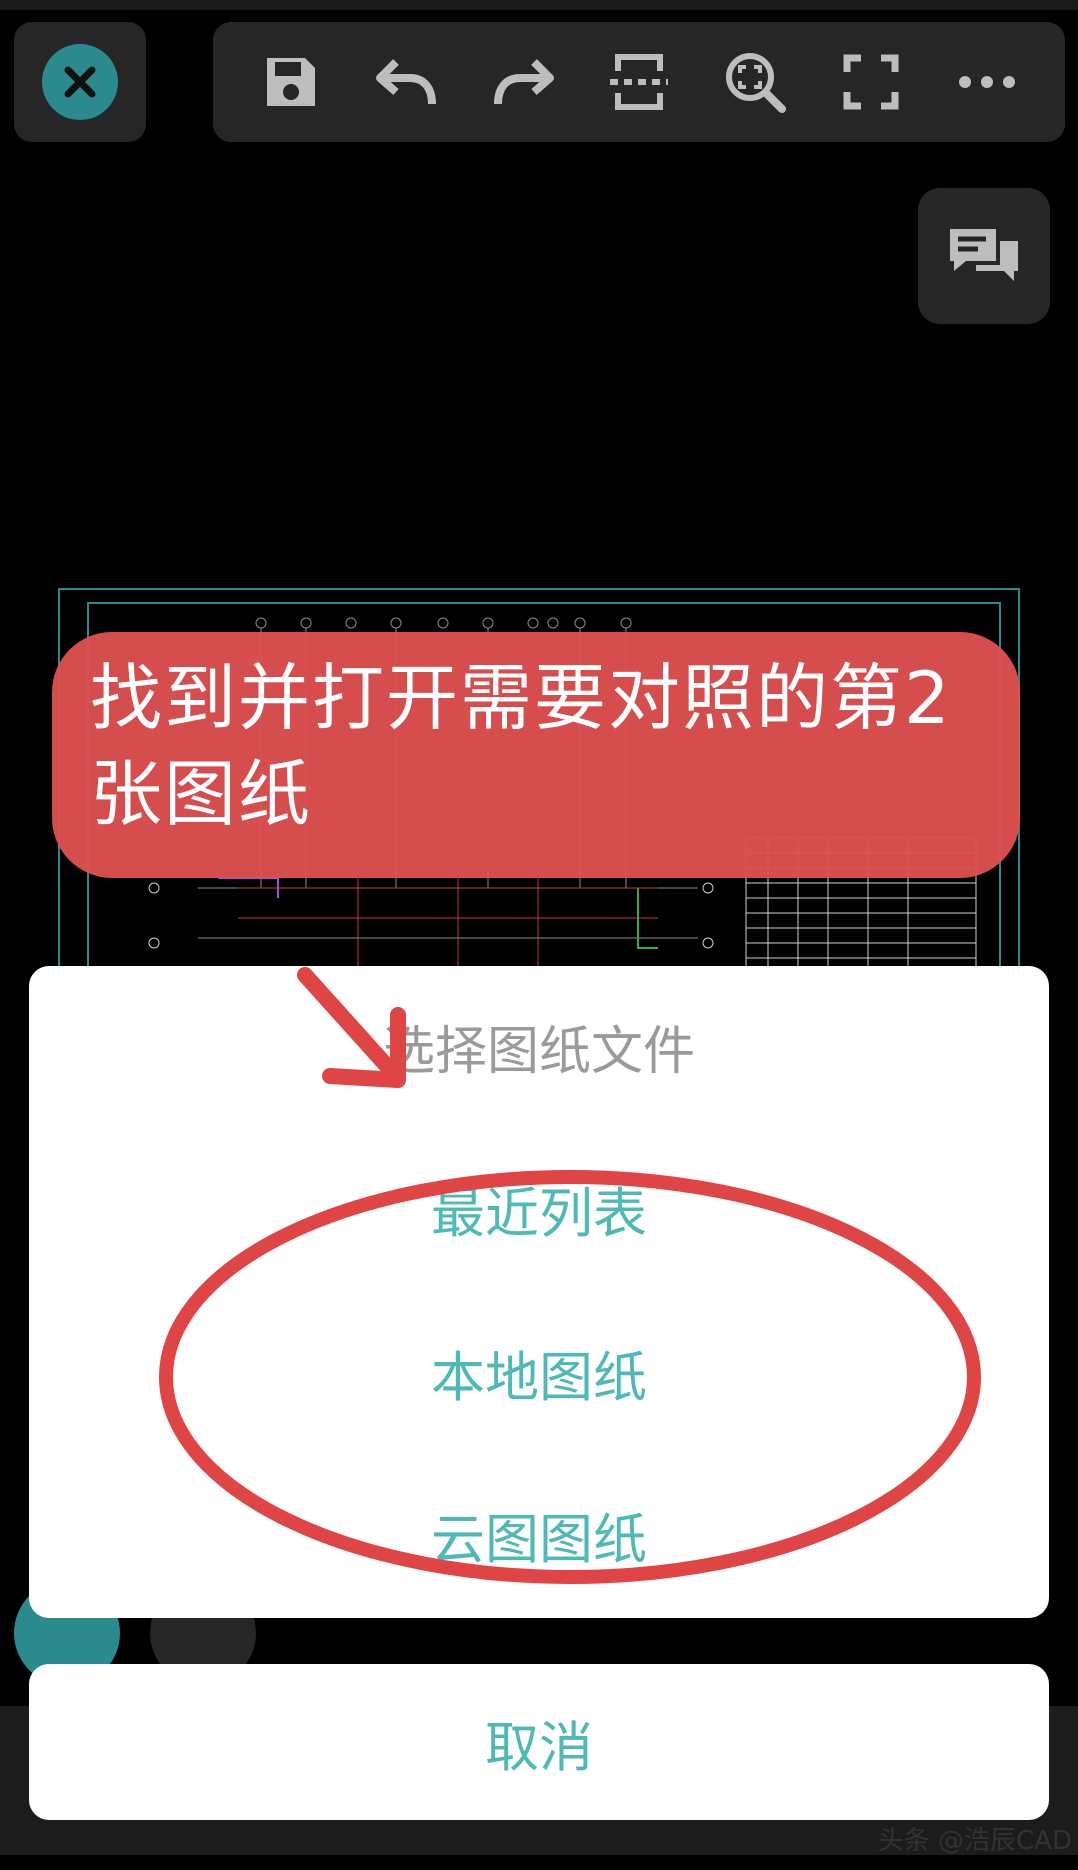  I want to click on zoom-extent-button, so click(755, 82).